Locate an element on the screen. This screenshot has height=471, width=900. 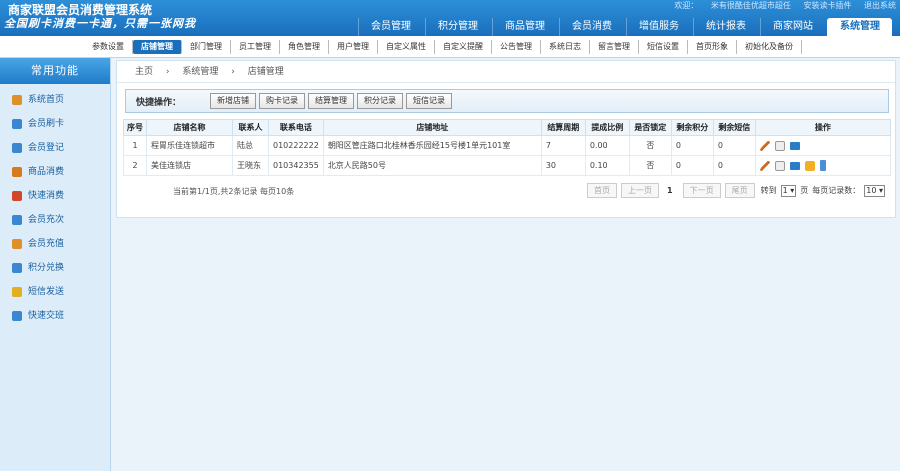
col-header: 是否锁定 is located at coordinates (650, 127).